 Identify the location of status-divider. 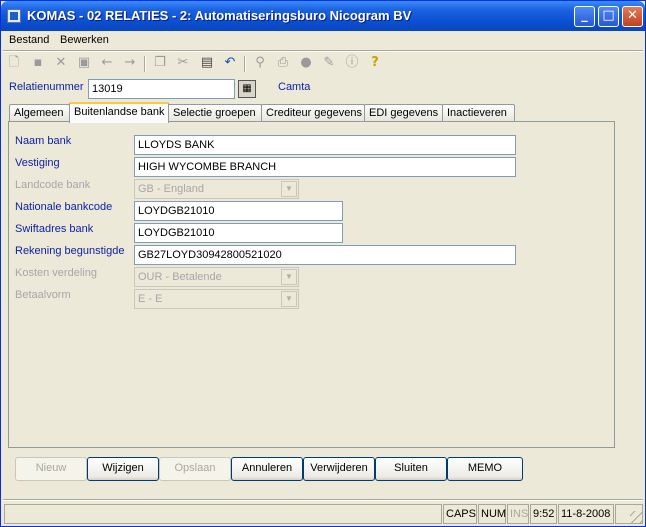
(323, 500).